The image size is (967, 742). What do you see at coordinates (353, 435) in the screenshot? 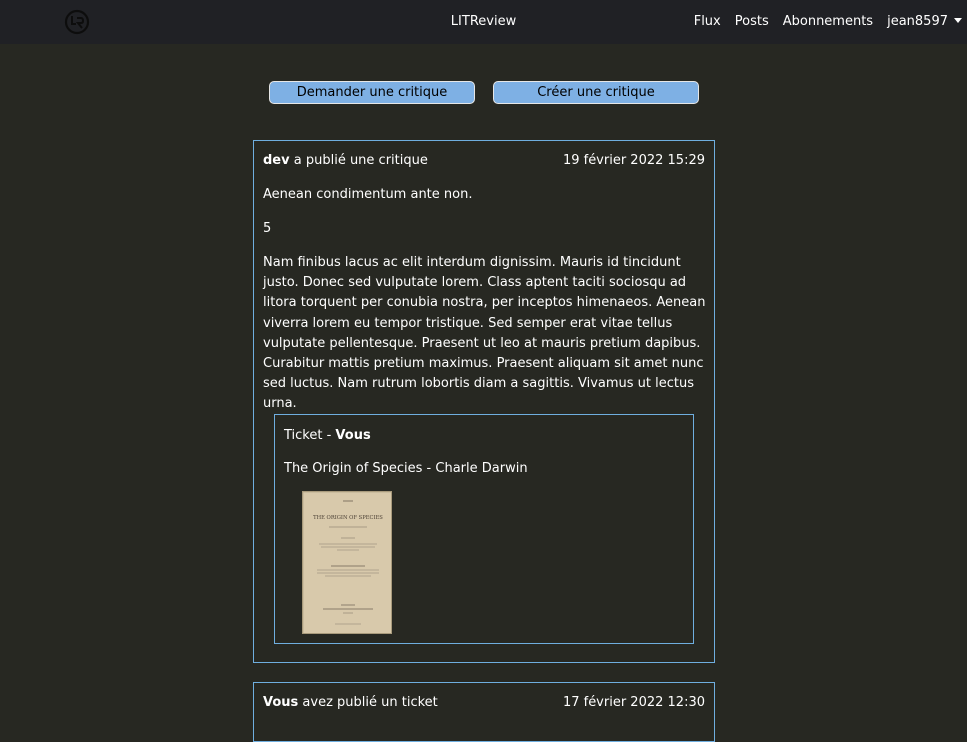
I see `ticket-author: Vous` at bounding box center [353, 435].